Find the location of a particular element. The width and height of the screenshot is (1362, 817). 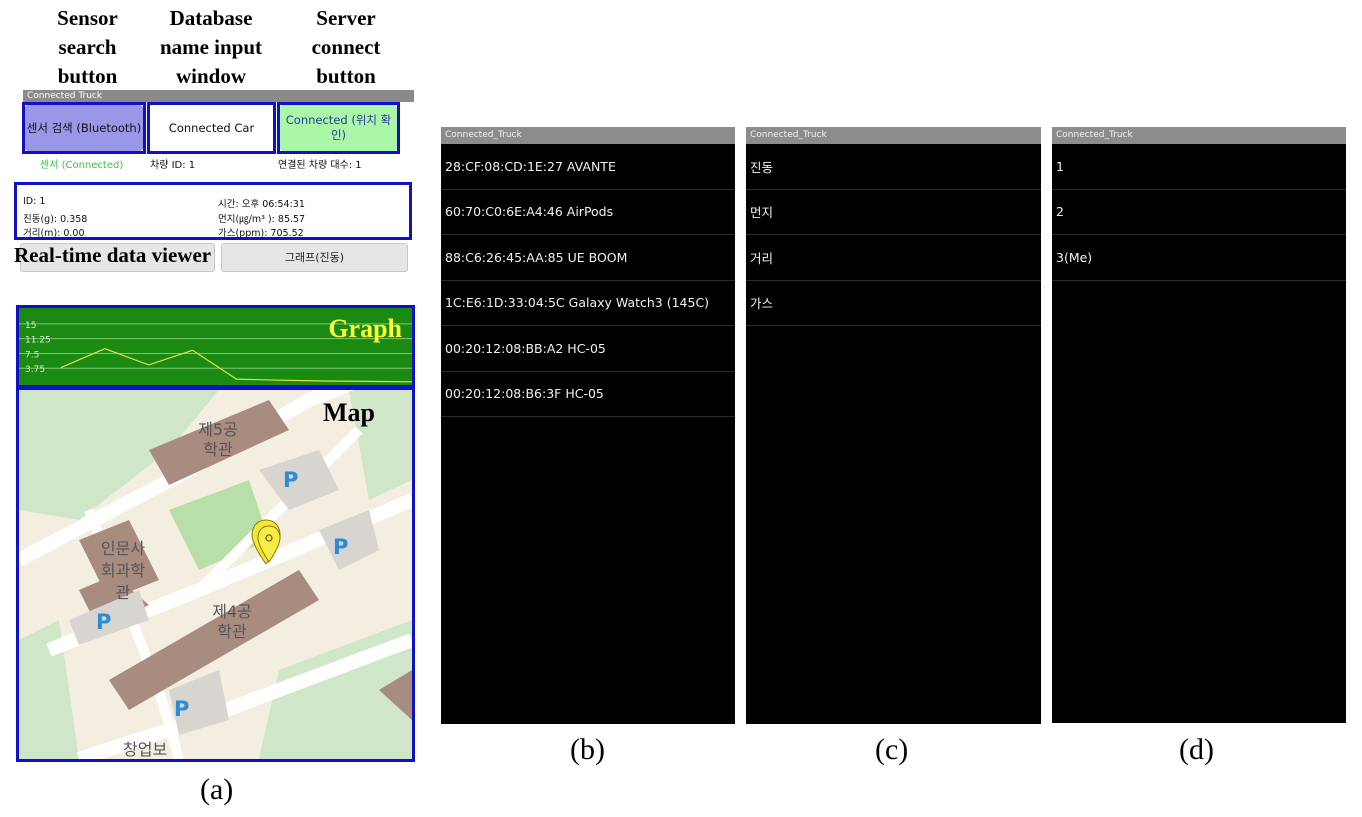

sensor-list: 진동 먼지 거리 가스 is located at coordinates (893, 235).